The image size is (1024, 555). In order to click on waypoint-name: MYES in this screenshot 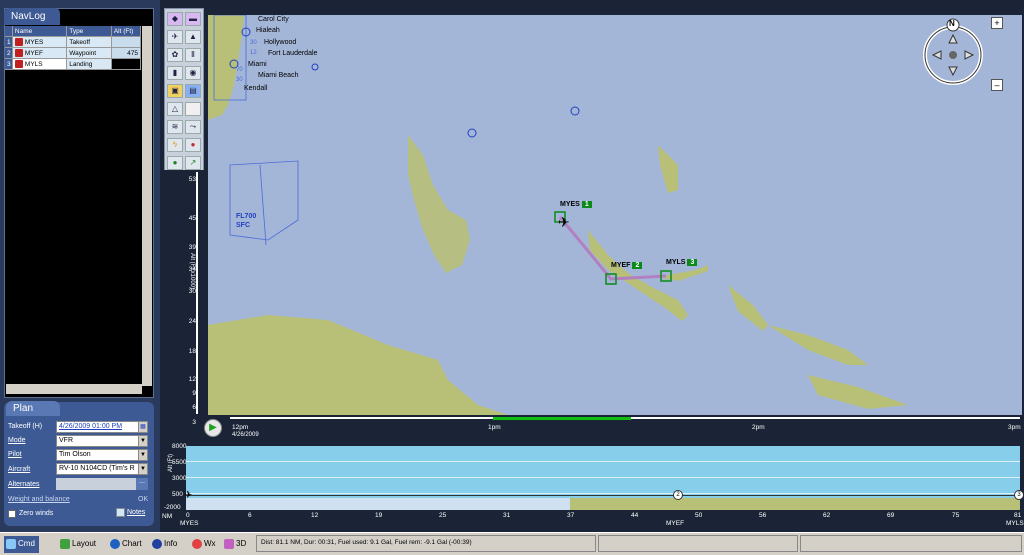, I will do `click(570, 204)`.